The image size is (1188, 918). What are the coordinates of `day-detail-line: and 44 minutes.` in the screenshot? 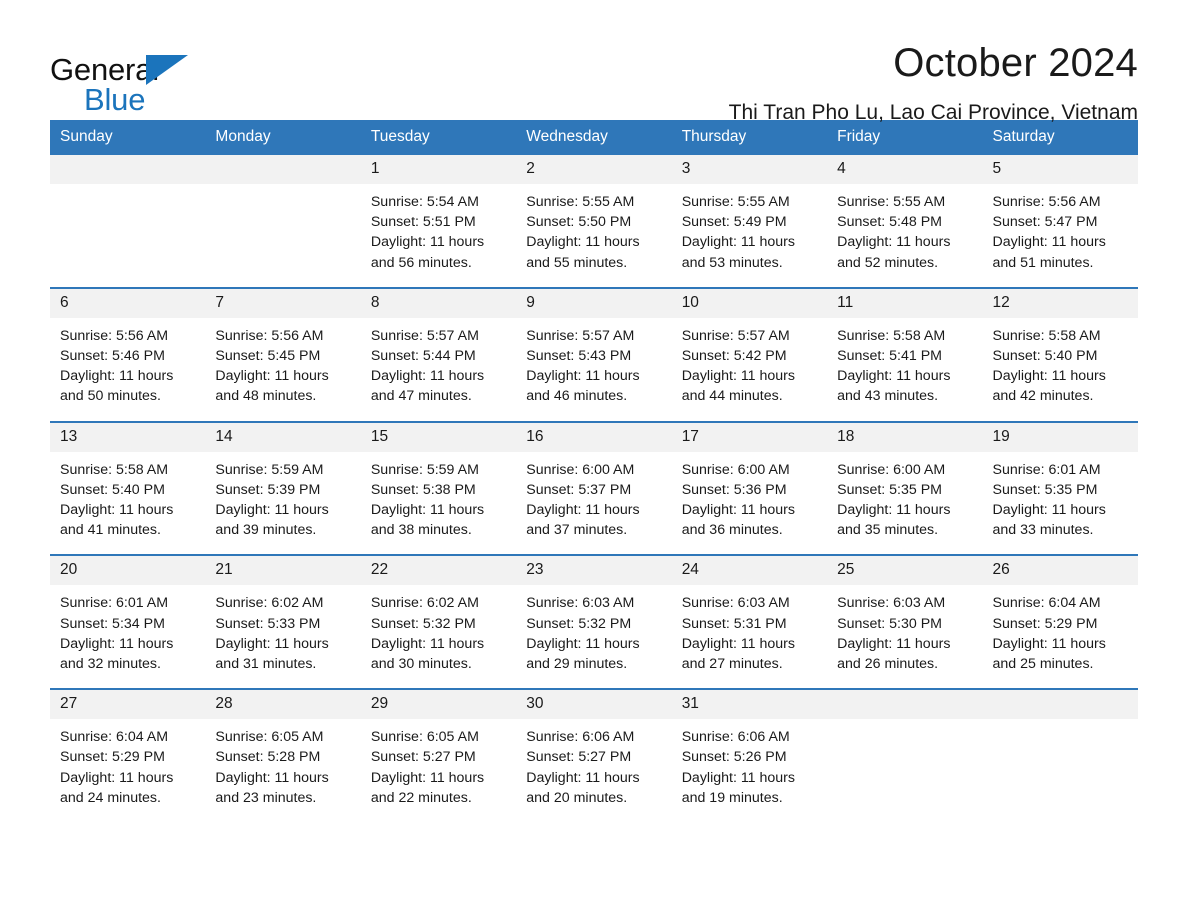 It's located at (732, 396).